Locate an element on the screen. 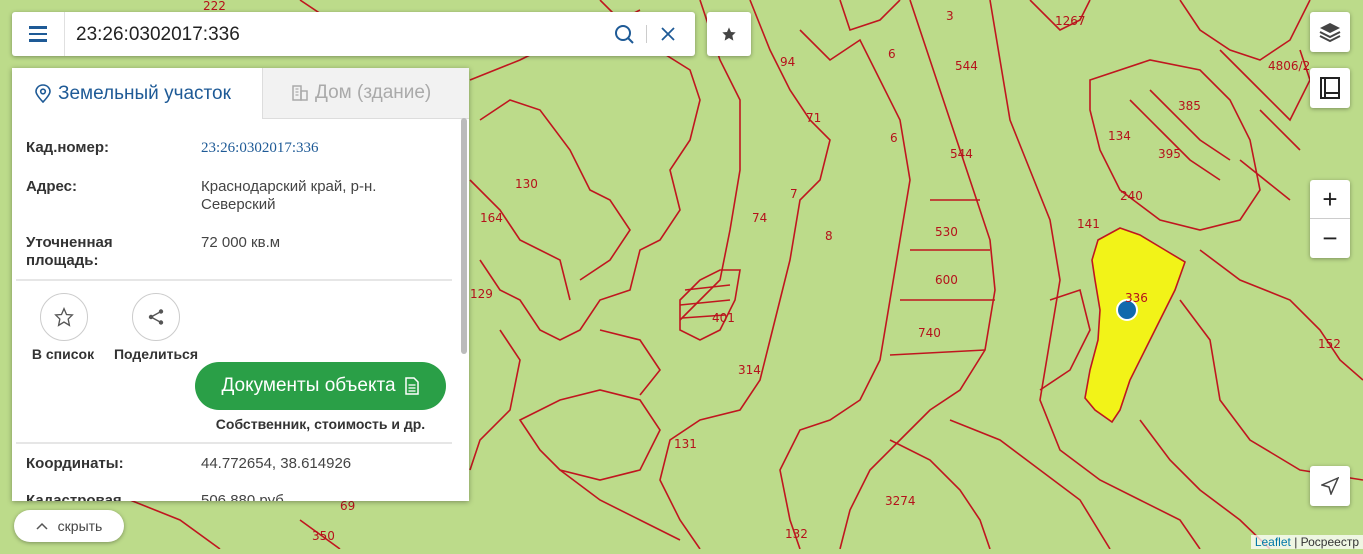 Image resolution: width=1363 pixels, height=554 pixels. map-label: 314 is located at coordinates (749, 370).